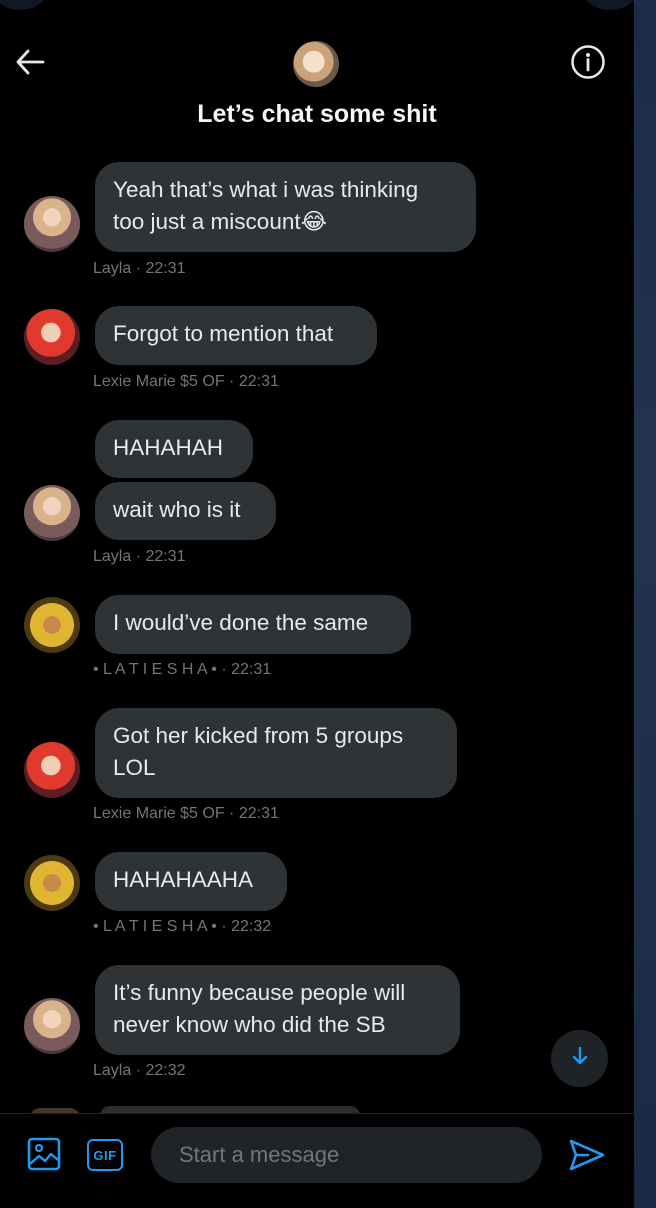 This screenshot has height=1208, width=656. I want to click on message-bubble: Got her kicked from 5 groups LOL, so click(276, 753).